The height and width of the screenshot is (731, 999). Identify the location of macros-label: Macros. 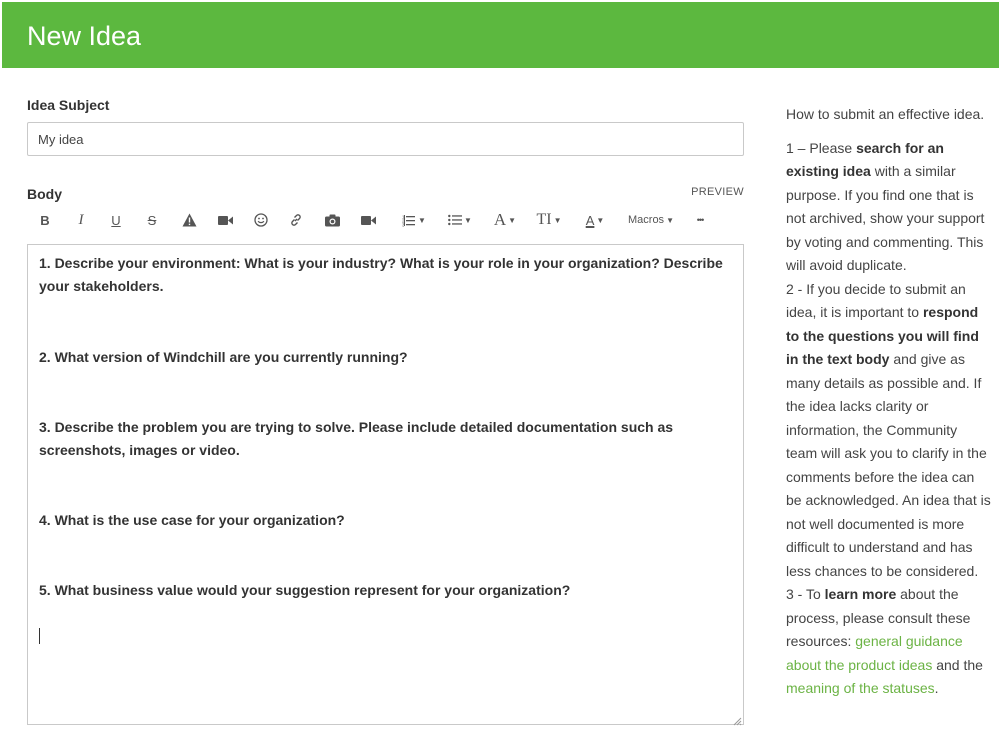
(646, 220).